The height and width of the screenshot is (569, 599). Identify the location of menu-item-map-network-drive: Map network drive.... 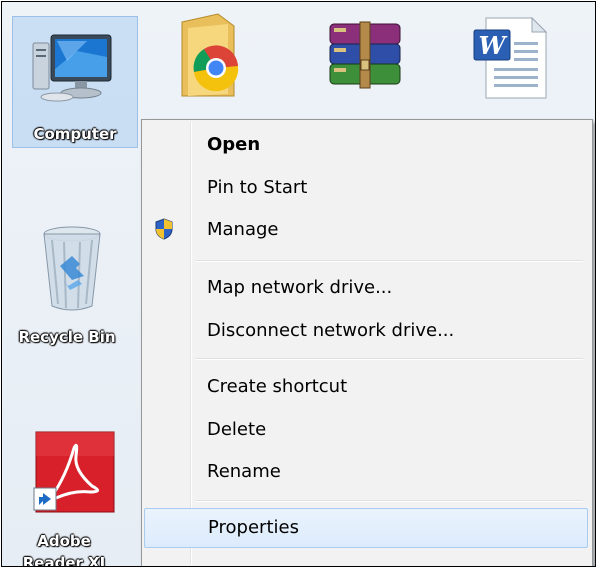
(366, 288).